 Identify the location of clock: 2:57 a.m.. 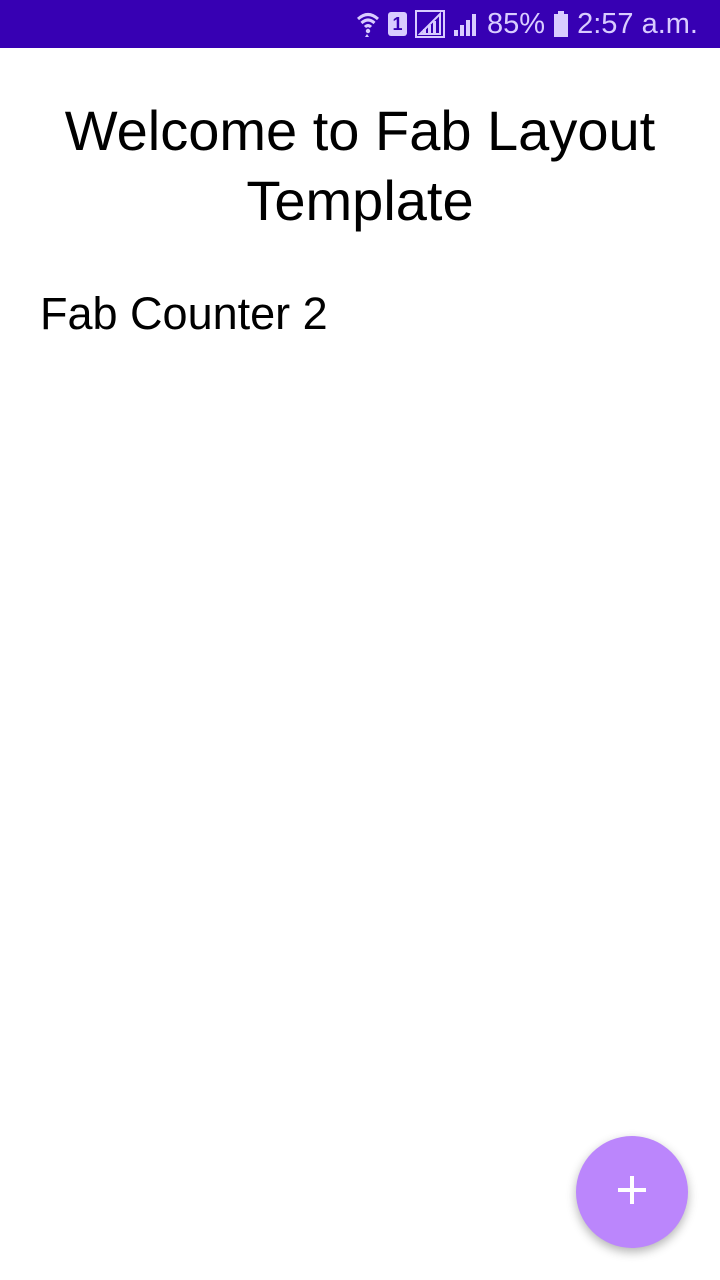
(637, 23).